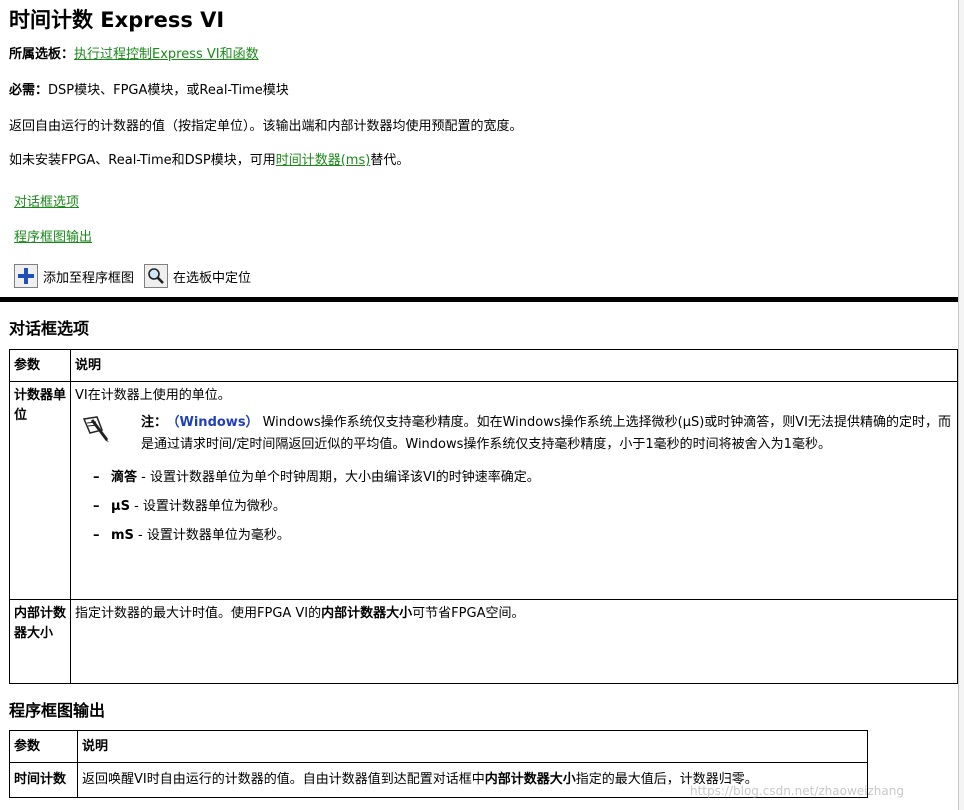 This screenshot has width=964, height=810. What do you see at coordinates (283, 779) in the screenshot?
I see `desc-prefix: 返回唤醒VI时自由运行的计数器的值。自由计数器值到达配置对话框中` at bounding box center [283, 779].